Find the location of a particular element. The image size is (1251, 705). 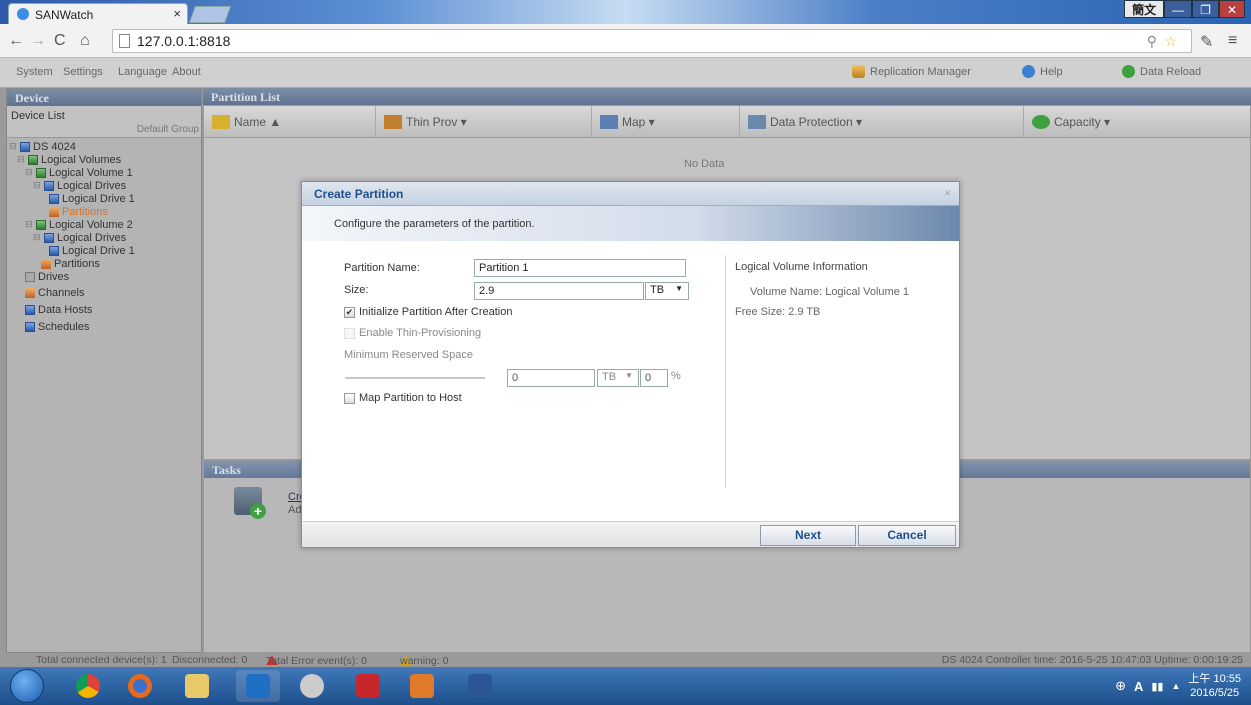

minimize-button: — is located at coordinates (1178, 9).